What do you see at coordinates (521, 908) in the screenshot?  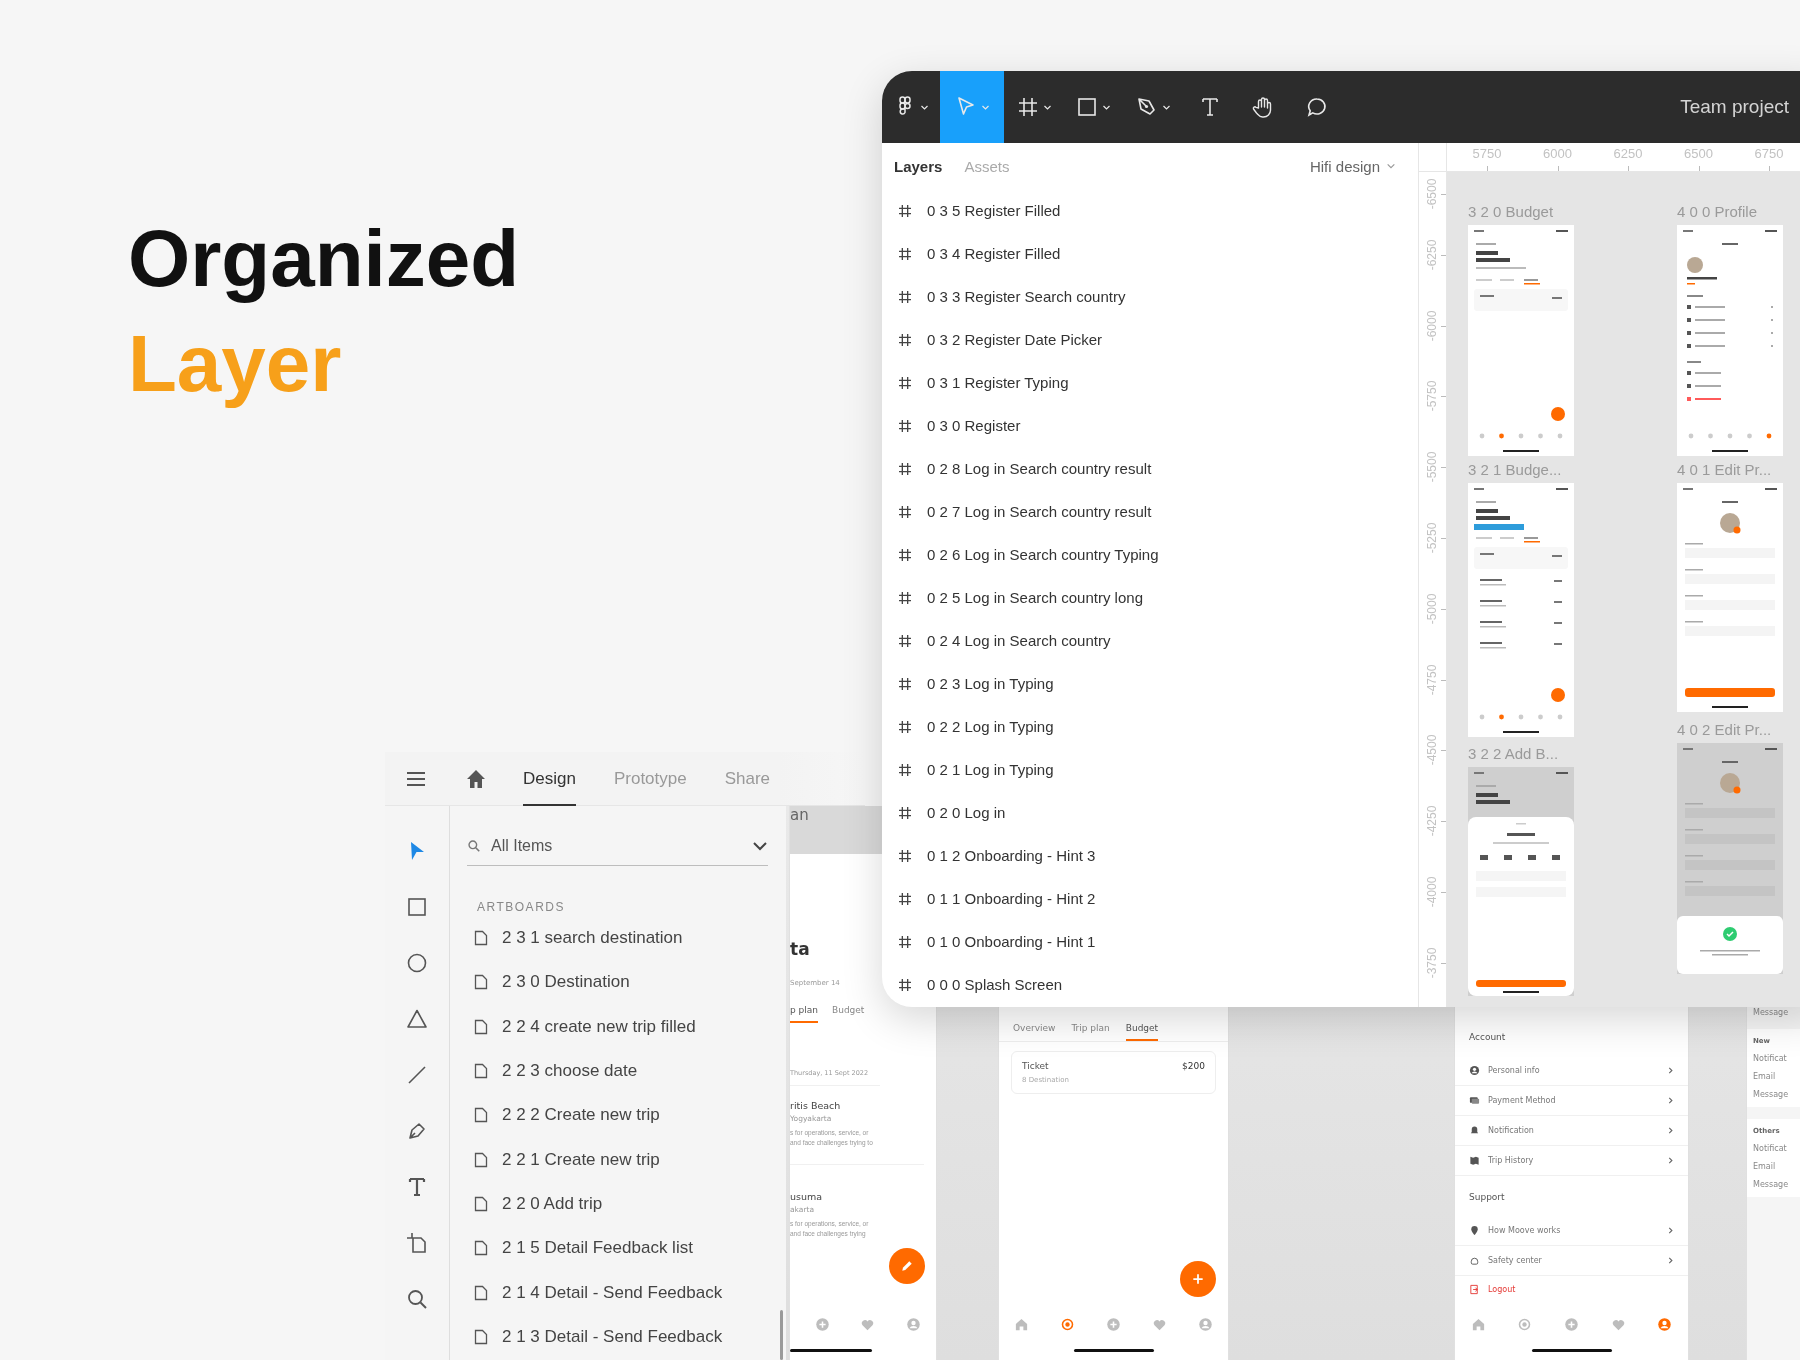 I see `section-heading: ARTBOARDS` at bounding box center [521, 908].